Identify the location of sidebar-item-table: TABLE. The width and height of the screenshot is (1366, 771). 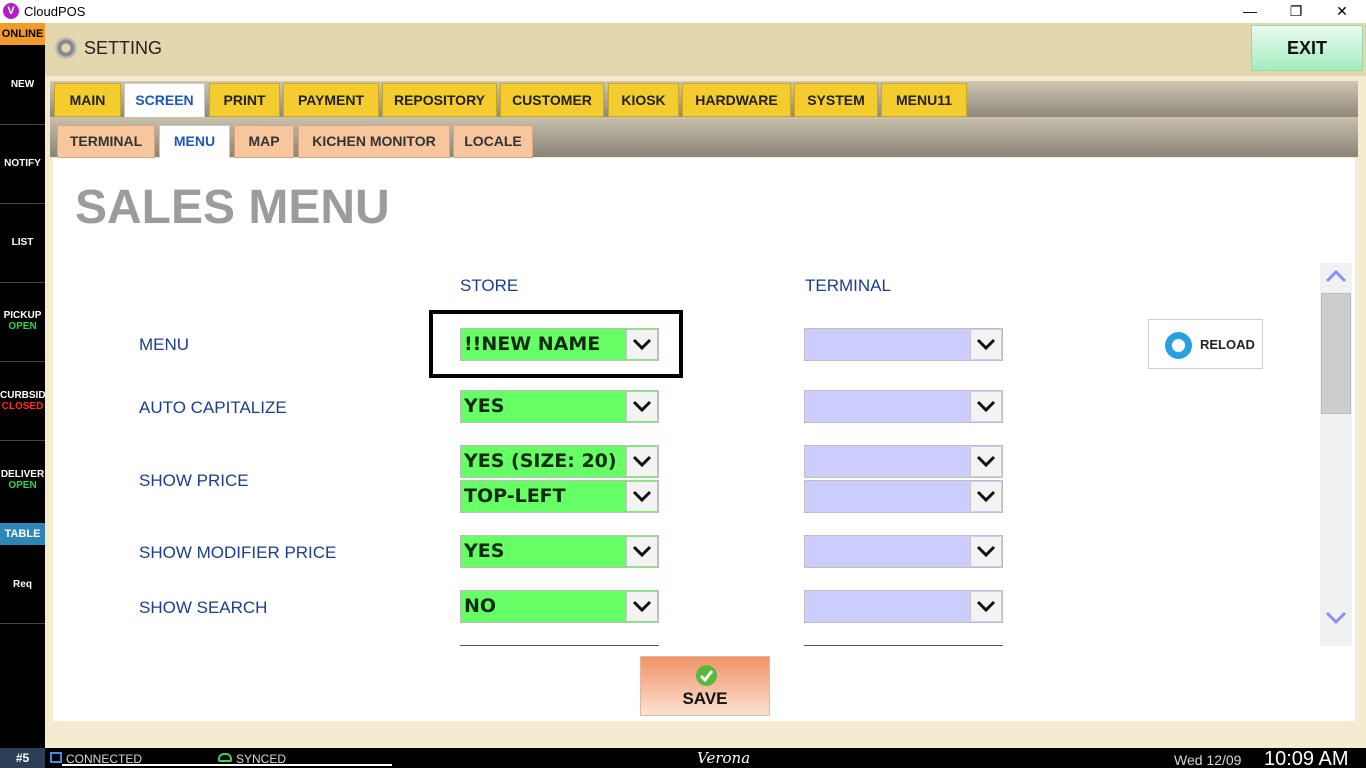
(22, 534).